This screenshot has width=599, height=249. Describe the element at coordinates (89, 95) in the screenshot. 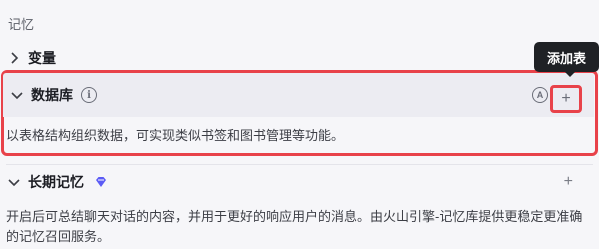

I see `info-icon: i` at that location.